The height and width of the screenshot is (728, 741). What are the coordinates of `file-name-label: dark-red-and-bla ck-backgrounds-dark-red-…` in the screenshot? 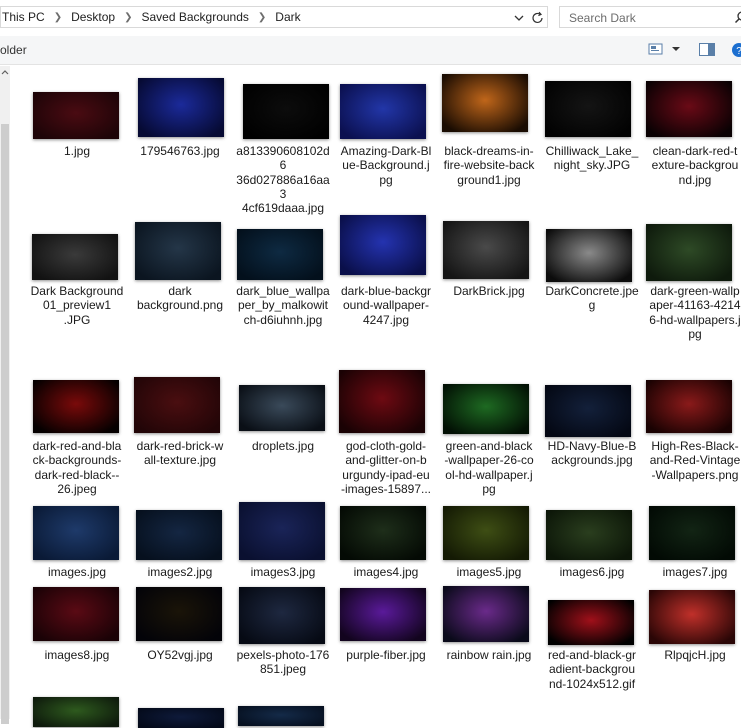 It's located at (77, 467).